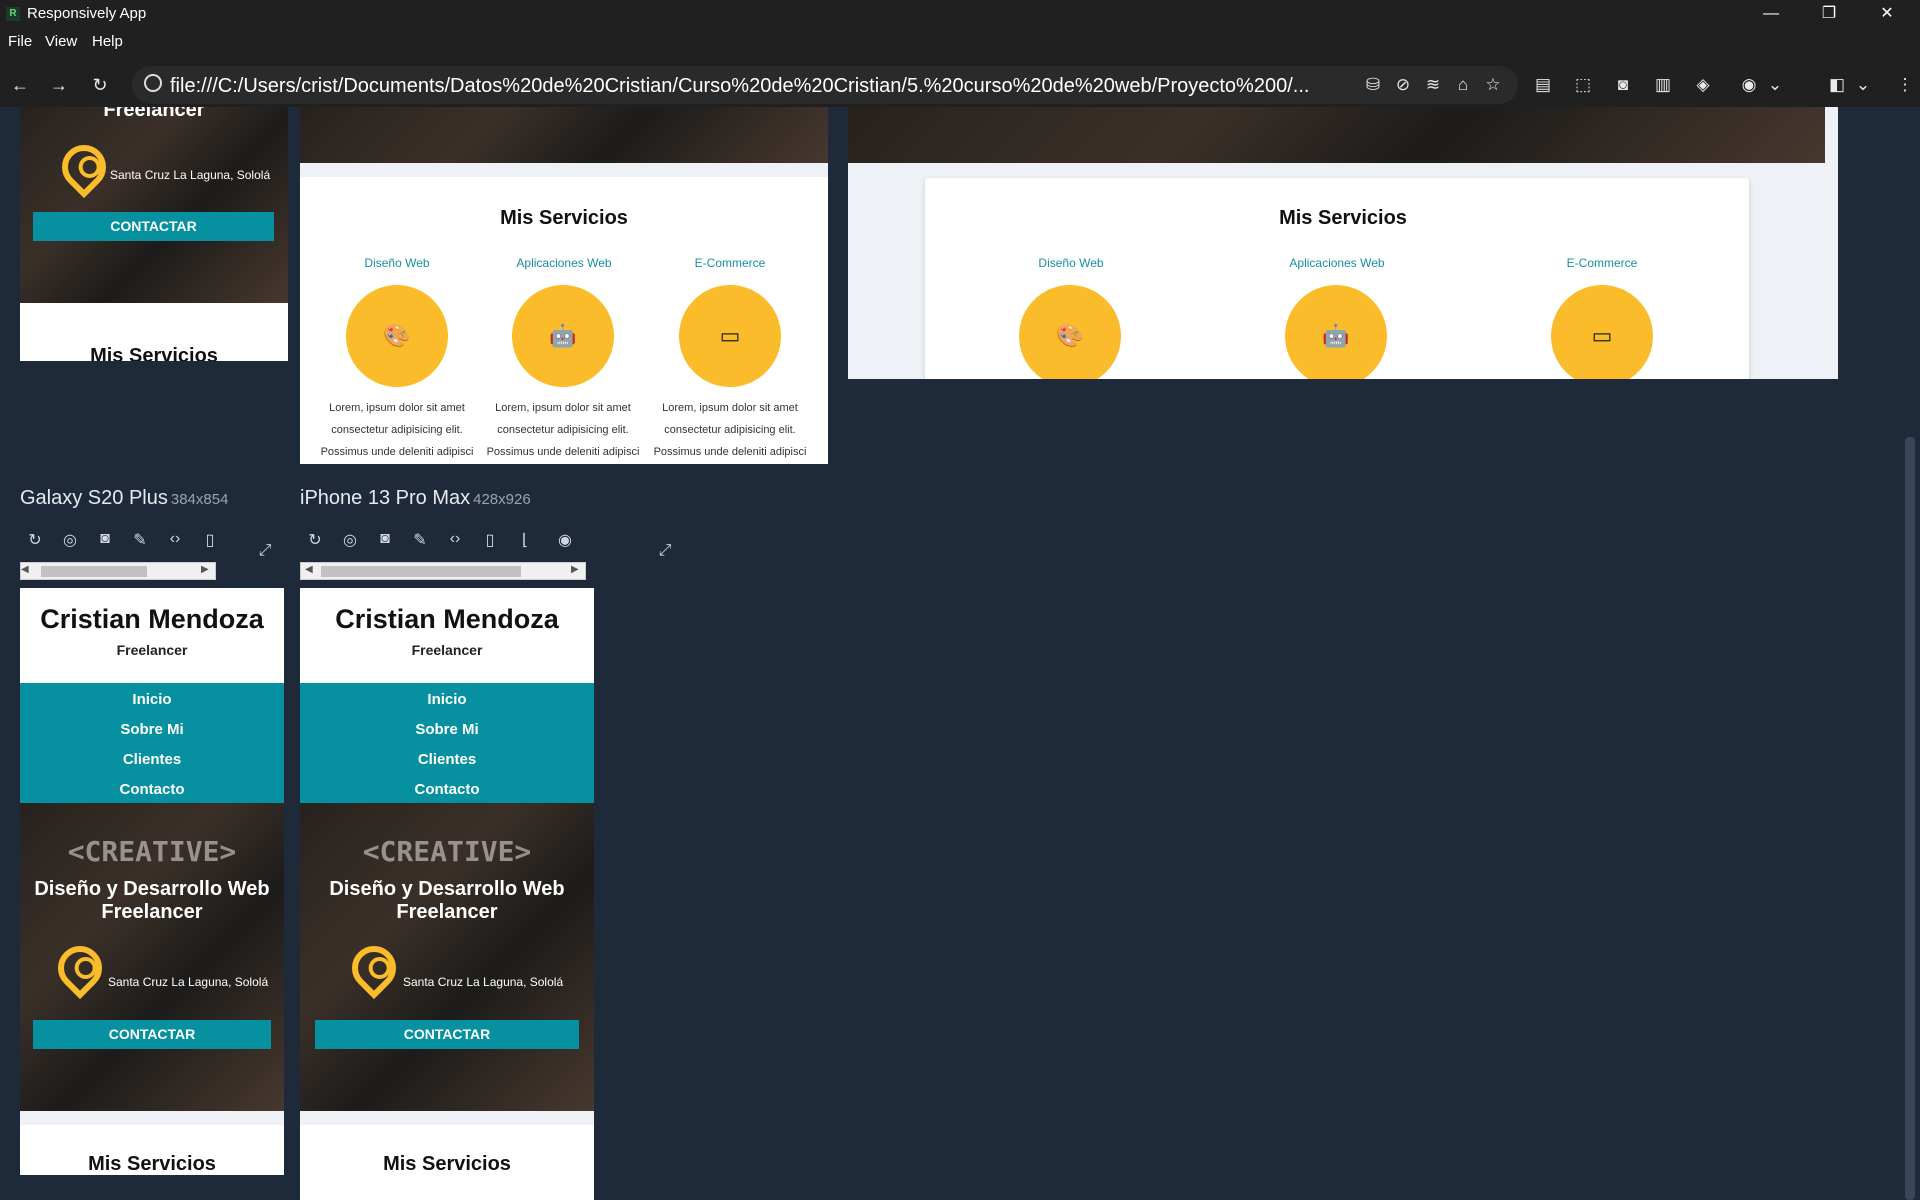 This screenshot has height=1200, width=1920. Describe the element at coordinates (447, 650) in the screenshot. I see `site-role: Freelancer` at that location.